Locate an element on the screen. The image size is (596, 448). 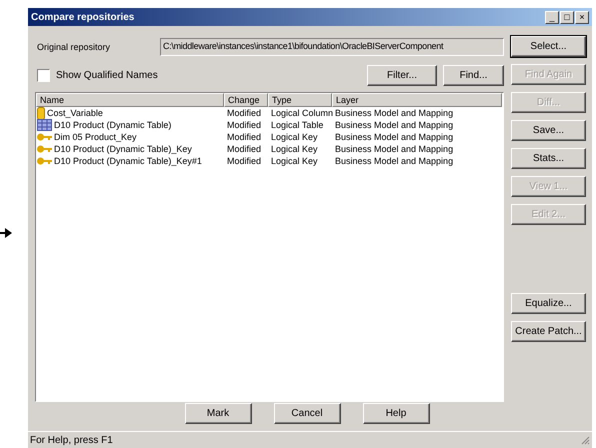
column-header: Name is located at coordinates (130, 100).